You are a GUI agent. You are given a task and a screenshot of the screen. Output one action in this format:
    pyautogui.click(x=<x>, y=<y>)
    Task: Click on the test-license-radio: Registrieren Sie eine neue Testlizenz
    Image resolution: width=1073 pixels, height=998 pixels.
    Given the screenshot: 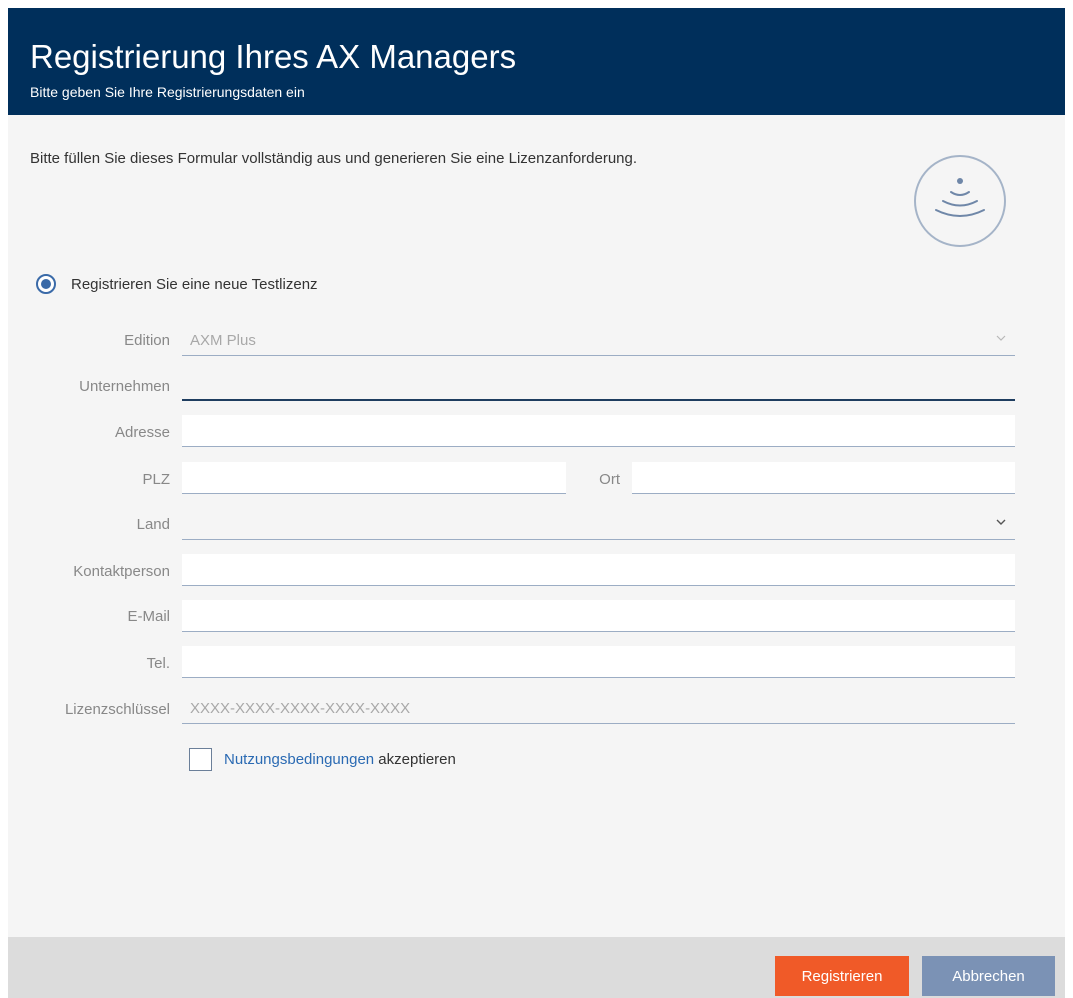 What is the action you would take?
    pyautogui.click(x=177, y=284)
    